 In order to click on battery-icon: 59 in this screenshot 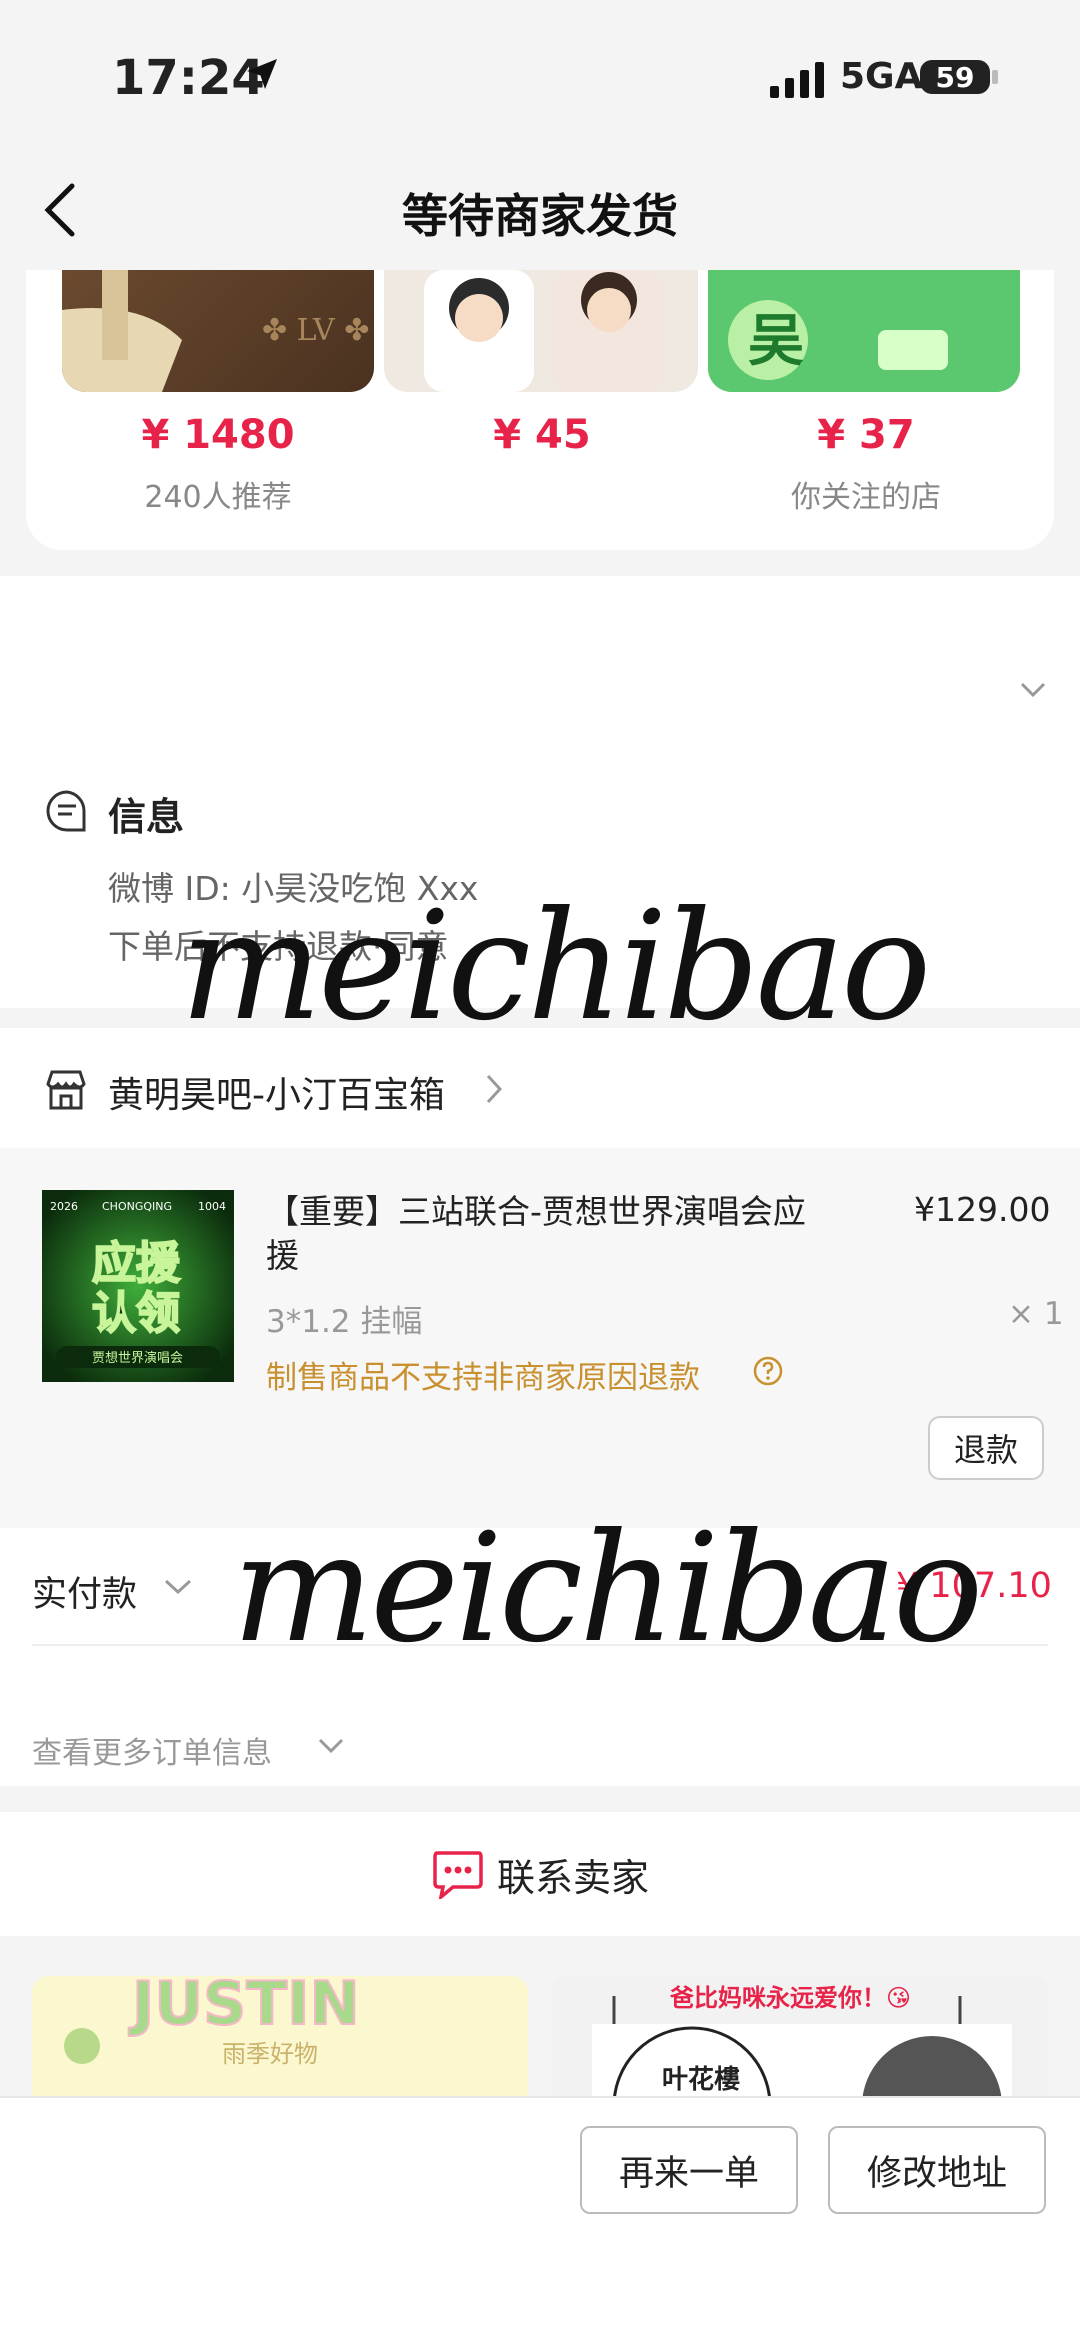, I will do `click(955, 77)`.